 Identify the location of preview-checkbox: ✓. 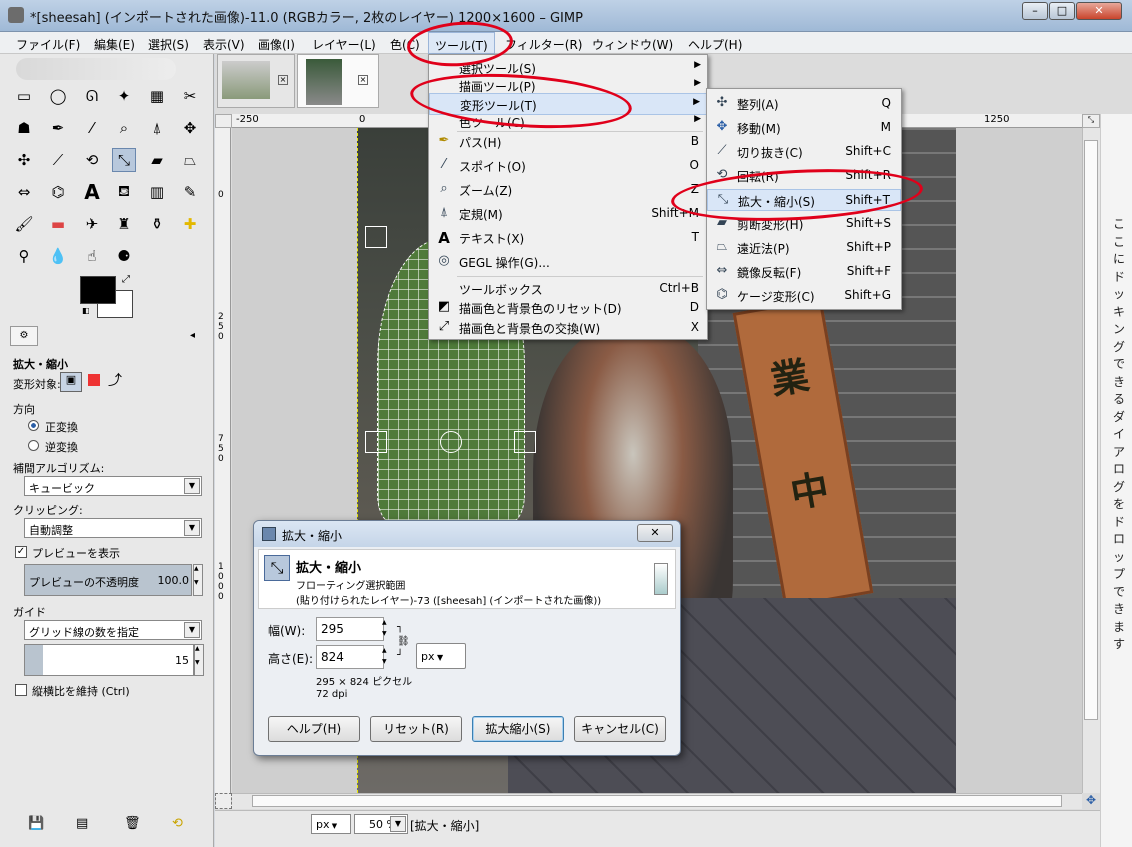
(21, 552).